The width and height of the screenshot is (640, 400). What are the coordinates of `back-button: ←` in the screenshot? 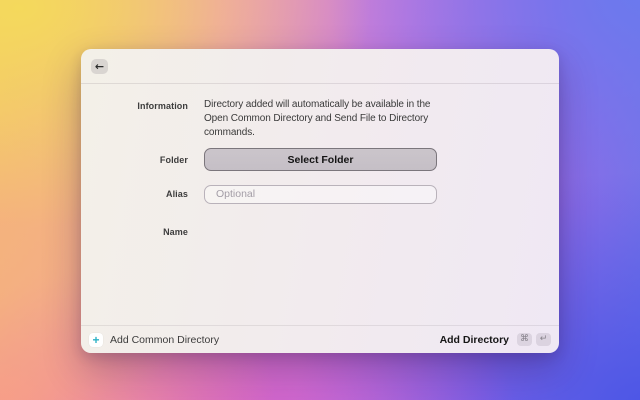 It's located at (99, 66).